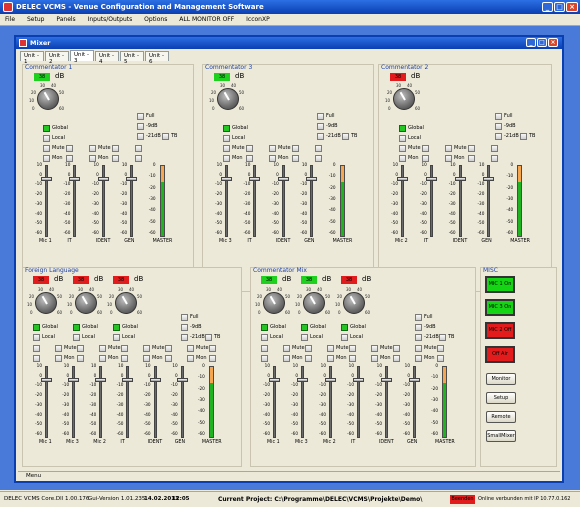 This screenshot has width=580, height=507. I want to click on foreign-9db-toggle, so click(184, 327).